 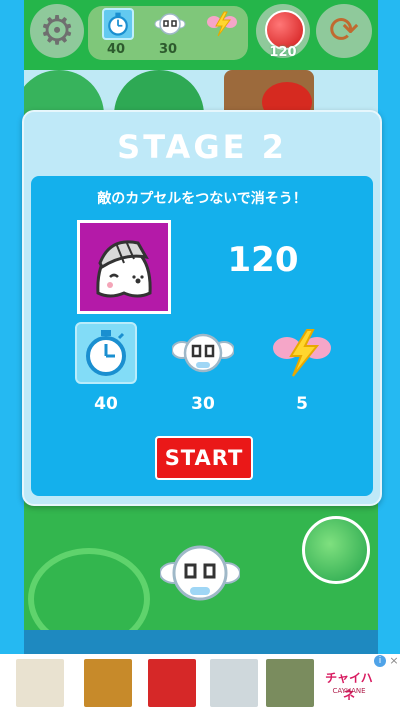 What do you see at coordinates (202, 199) in the screenshot?
I see `mission-text: 敵のカプセルをつないで消そう！` at bounding box center [202, 199].